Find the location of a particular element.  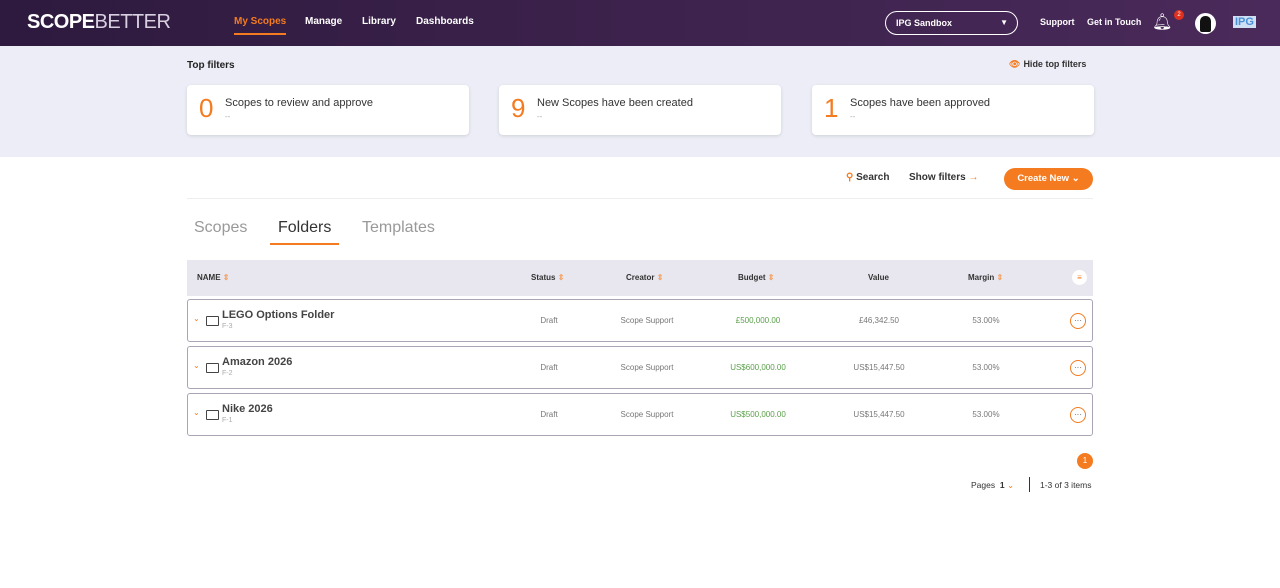

search-button: ⚲ Search is located at coordinates (867, 177).